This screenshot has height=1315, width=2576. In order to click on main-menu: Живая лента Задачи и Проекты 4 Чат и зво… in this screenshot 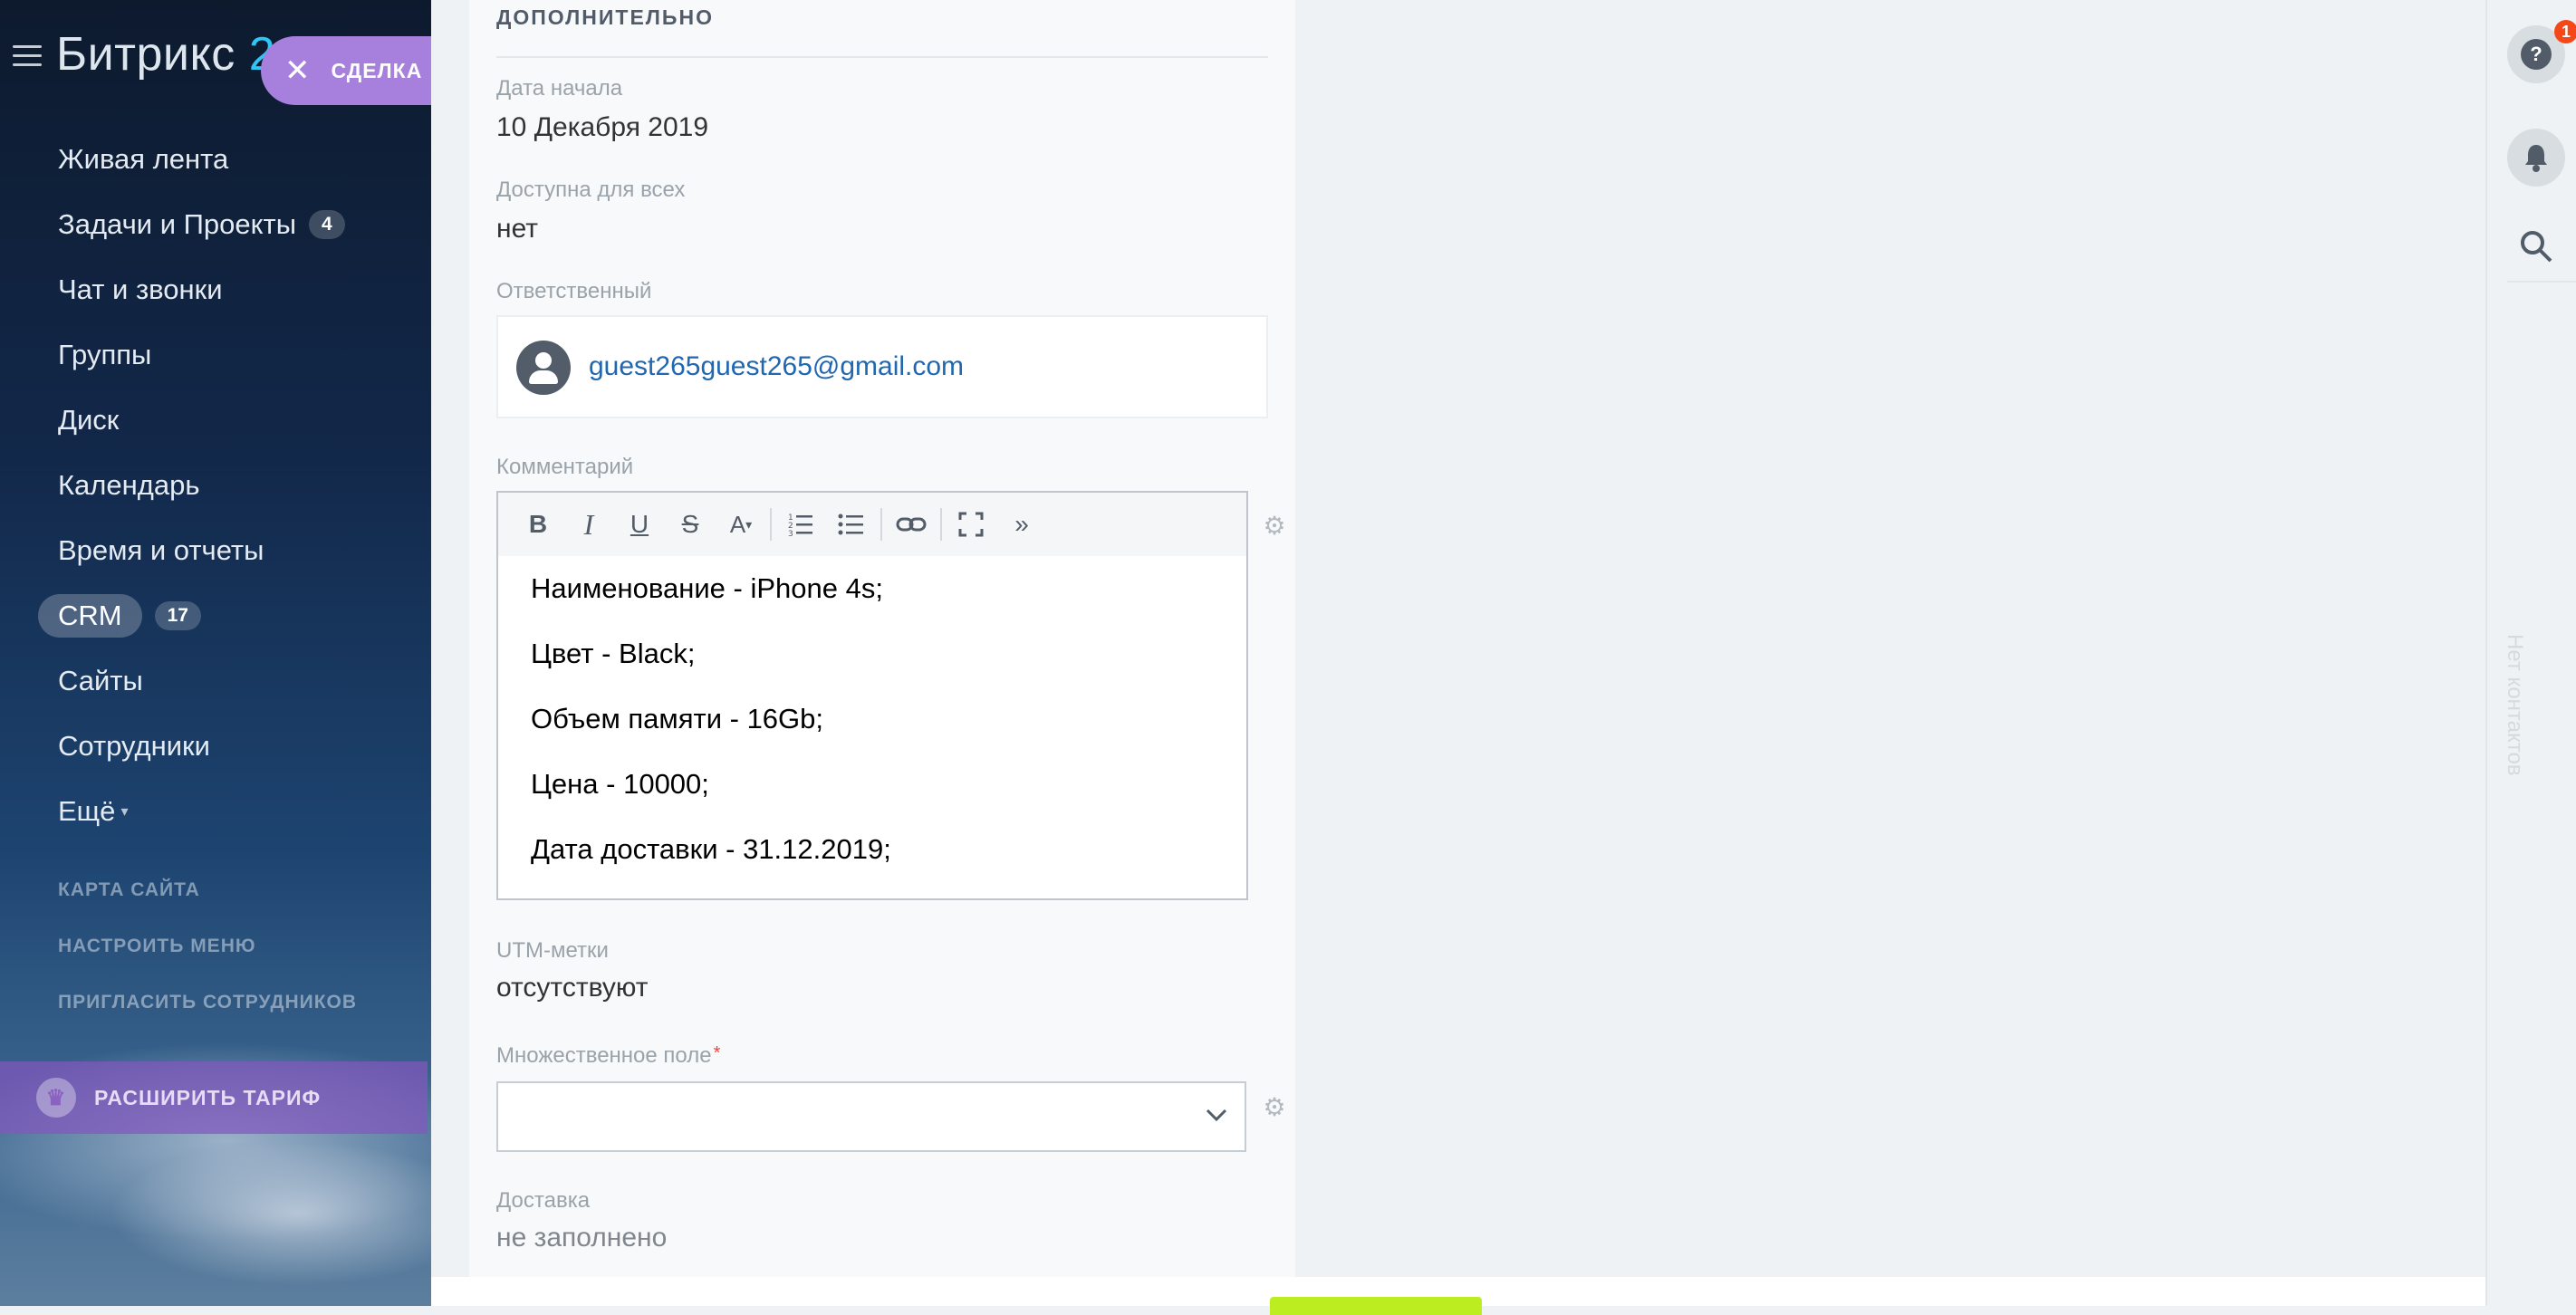, I will do `click(215, 485)`.